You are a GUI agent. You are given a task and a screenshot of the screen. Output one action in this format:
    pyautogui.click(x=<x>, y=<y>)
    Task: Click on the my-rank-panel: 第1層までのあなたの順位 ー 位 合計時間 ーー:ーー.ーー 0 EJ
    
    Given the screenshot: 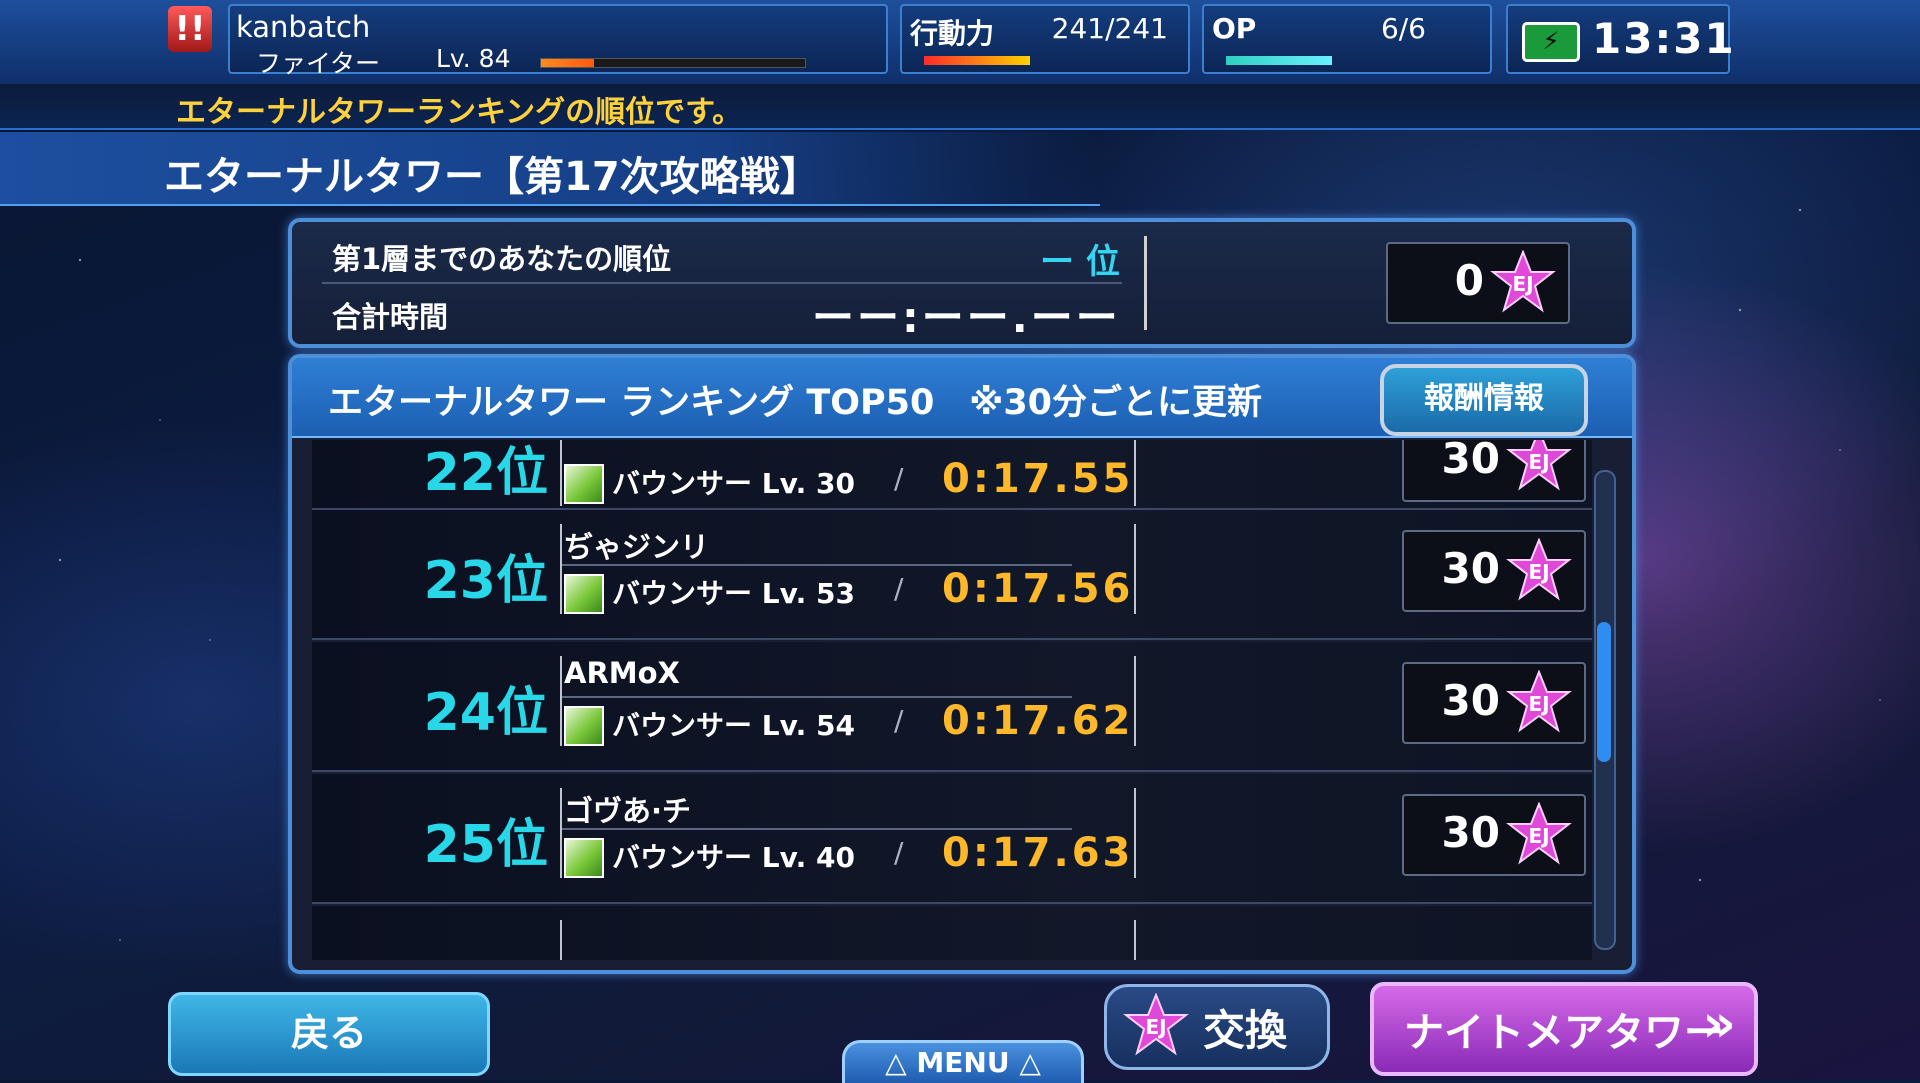 What is the action you would take?
    pyautogui.click(x=962, y=283)
    